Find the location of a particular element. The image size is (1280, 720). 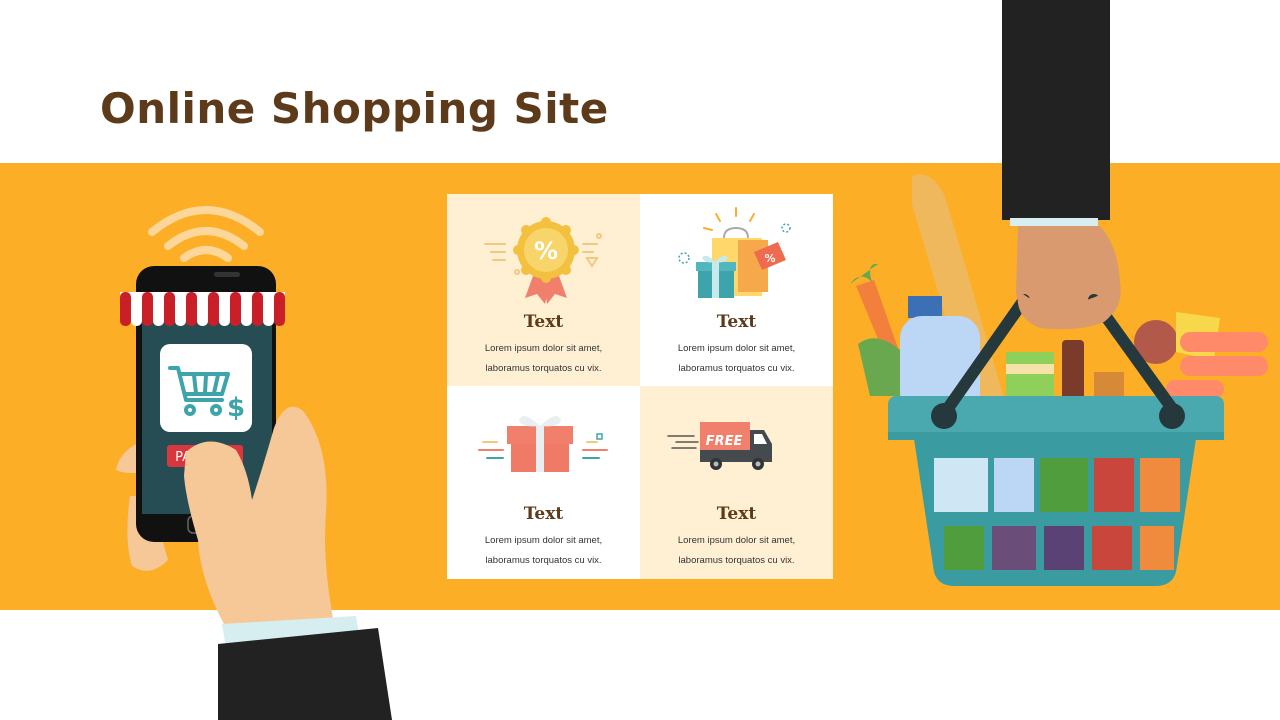

shopping-bags-icon: % is located at coordinates (734, 252).